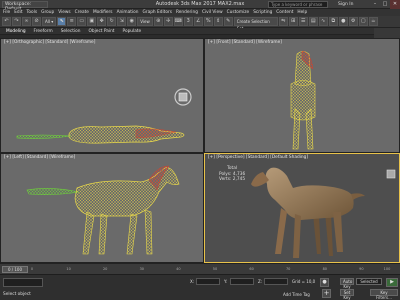 Image resolution: width=400 pixels, height=300 pixels. Describe the element at coordinates (49, 21) in the screenshot. I see `selection-filter-dropdown: All ▾` at that location.